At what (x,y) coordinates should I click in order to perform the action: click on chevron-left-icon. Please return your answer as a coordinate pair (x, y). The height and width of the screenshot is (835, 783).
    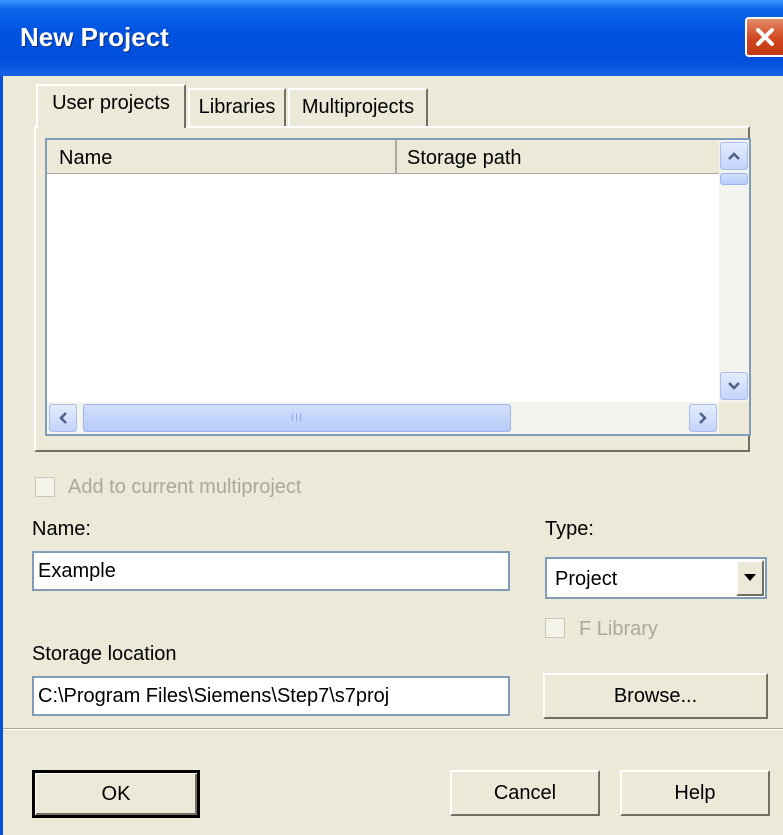
    Looking at the image, I should click on (63, 418).